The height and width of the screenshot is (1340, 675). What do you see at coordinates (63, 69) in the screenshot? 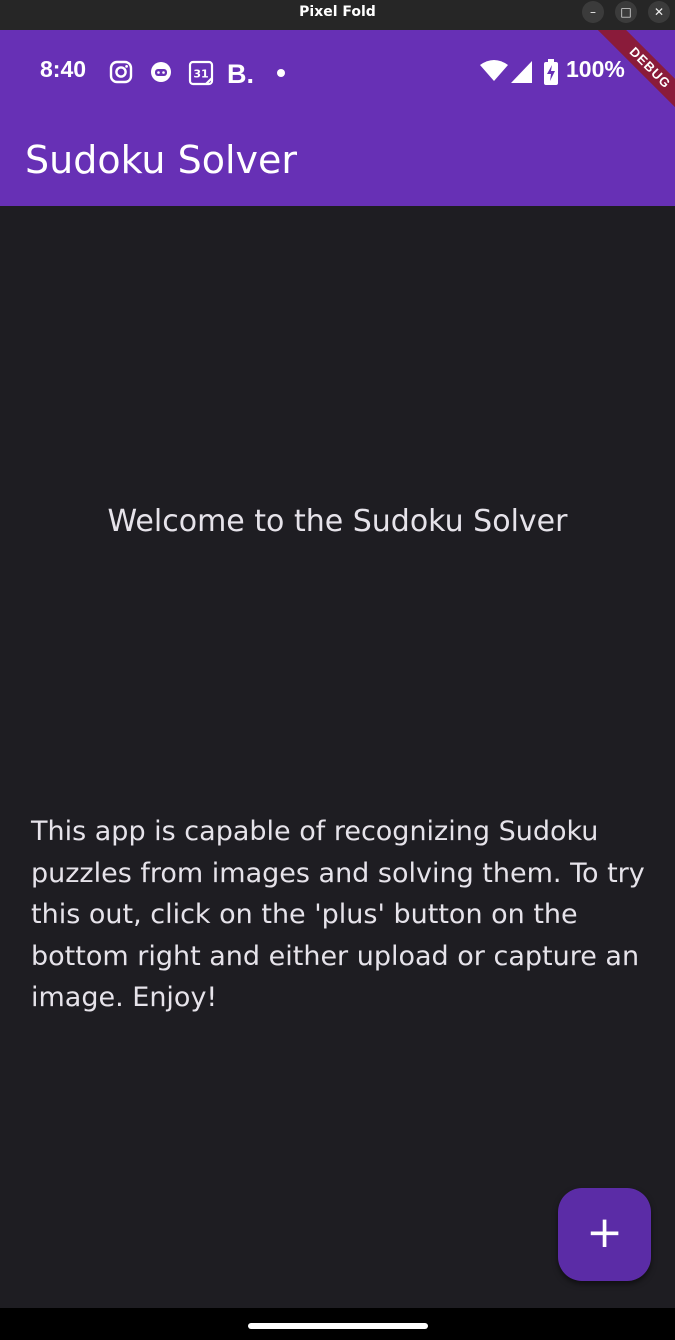
I see `status-time: 8:40` at bounding box center [63, 69].